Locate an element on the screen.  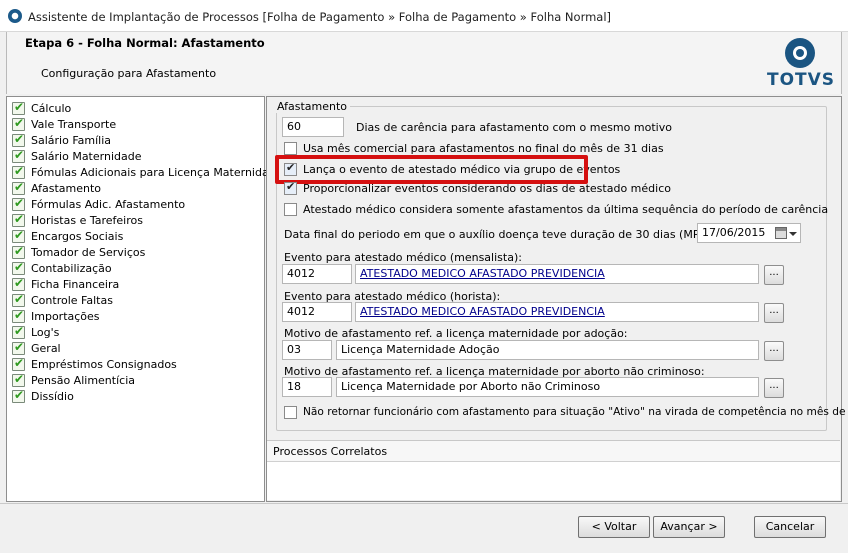
sidebar-item: Tomador de Serviços is located at coordinates (135, 252).